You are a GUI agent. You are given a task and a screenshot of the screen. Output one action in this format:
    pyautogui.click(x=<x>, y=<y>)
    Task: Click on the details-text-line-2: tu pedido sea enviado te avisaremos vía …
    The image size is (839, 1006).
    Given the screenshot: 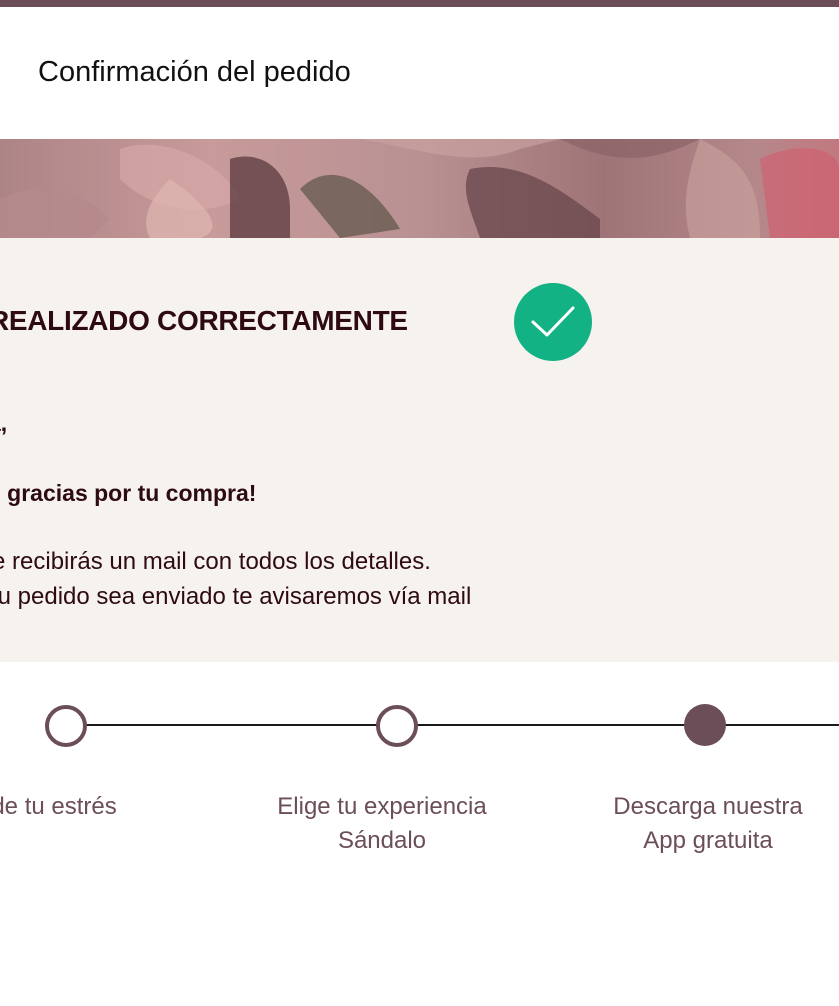 What is the action you would take?
    pyautogui.click(x=236, y=596)
    